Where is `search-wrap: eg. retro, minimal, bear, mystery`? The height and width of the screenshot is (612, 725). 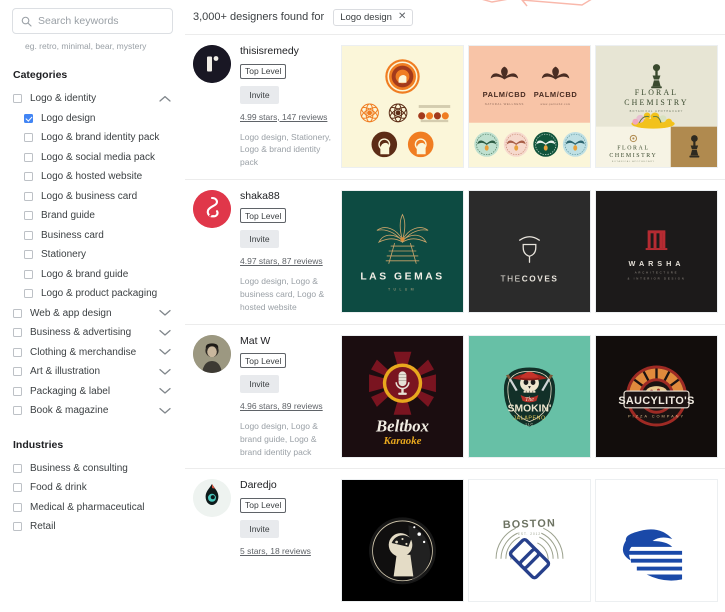 search-wrap: eg. retro, minimal, bear, mystery is located at coordinates (92, 29).